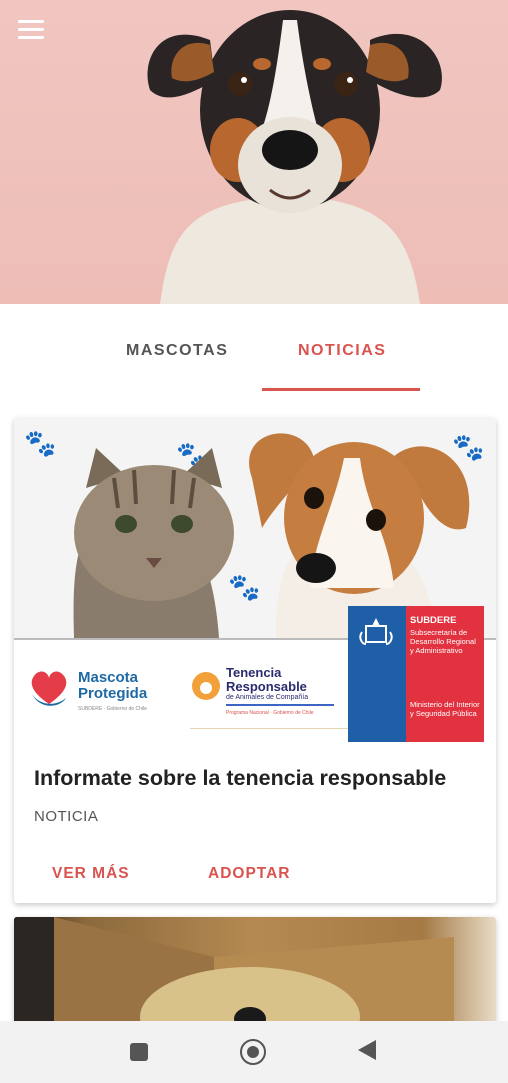 This screenshot has height=1083, width=508. Describe the element at coordinates (113, 685) in the screenshot. I see `mascota-protegida-title: Mascota Protegida` at that location.